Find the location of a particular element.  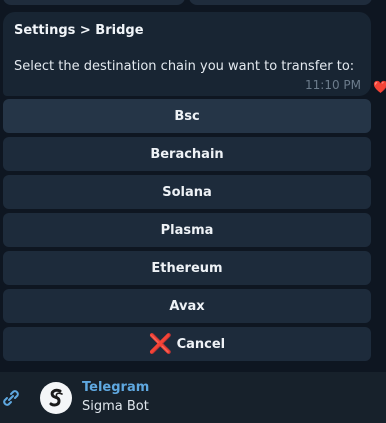

button-label: Plasma is located at coordinates (187, 230).